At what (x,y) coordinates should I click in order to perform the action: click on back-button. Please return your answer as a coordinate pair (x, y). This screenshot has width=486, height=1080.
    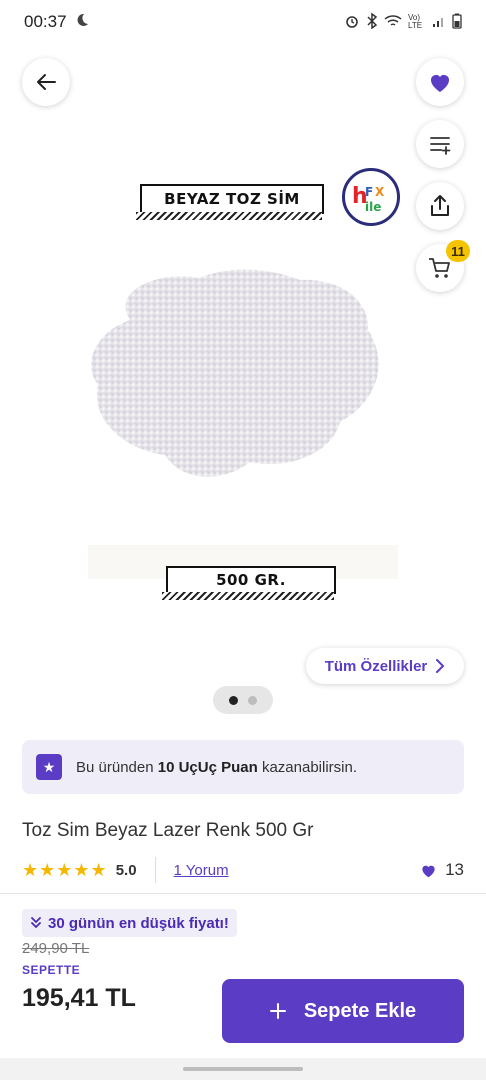
    Looking at the image, I should click on (46, 82).